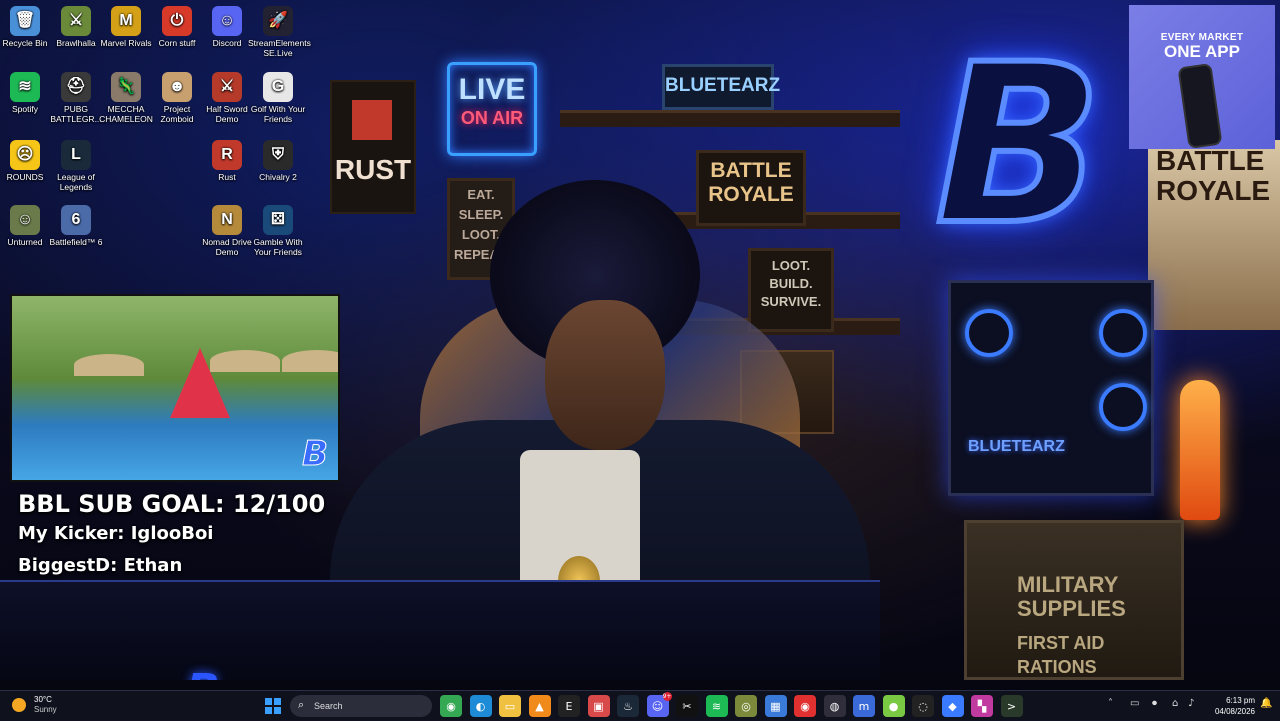 The image size is (1280, 721). Describe the element at coordinates (834, 706) in the screenshot. I see `obs-icon: ◍` at that location.